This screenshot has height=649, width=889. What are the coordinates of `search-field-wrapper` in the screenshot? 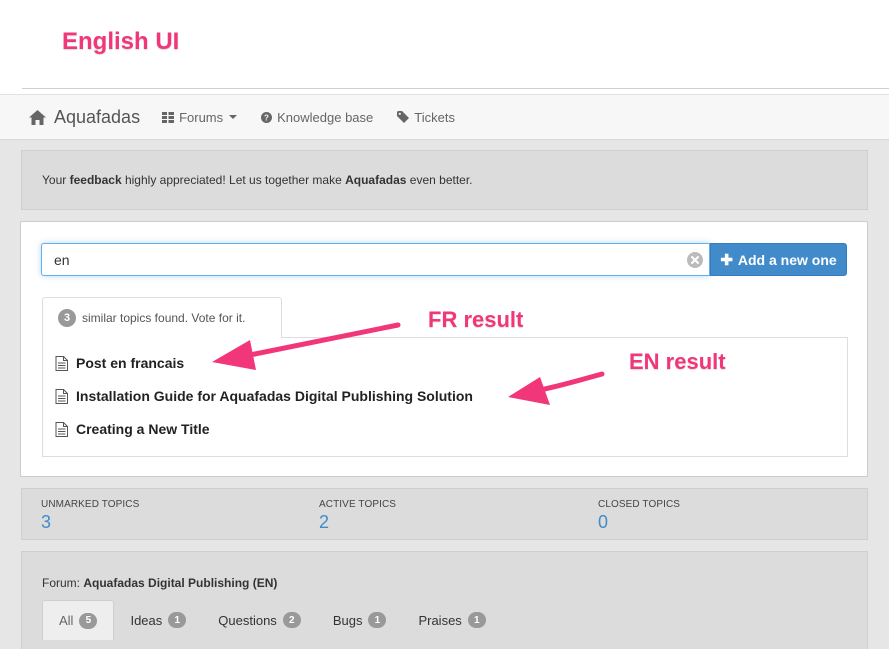 It's located at (375, 259).